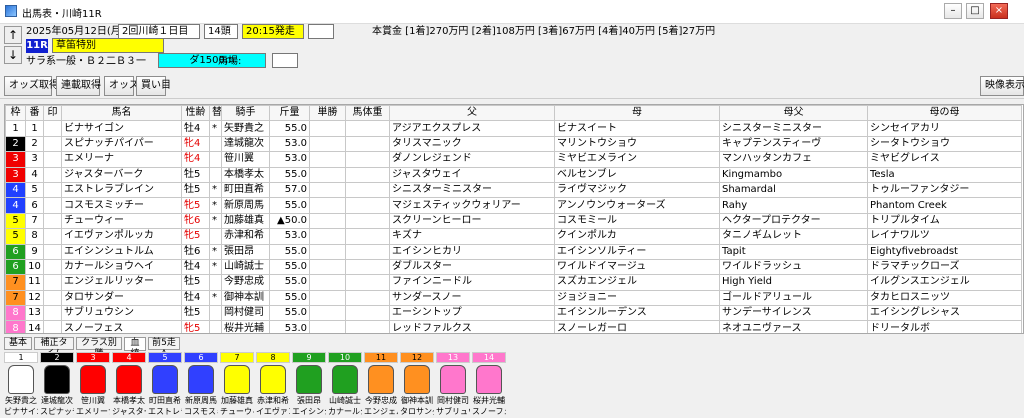 The height and width of the screenshot is (418, 1024). Describe the element at coordinates (944, 174) in the screenshot. I see `table-cell: Tesla` at that location.